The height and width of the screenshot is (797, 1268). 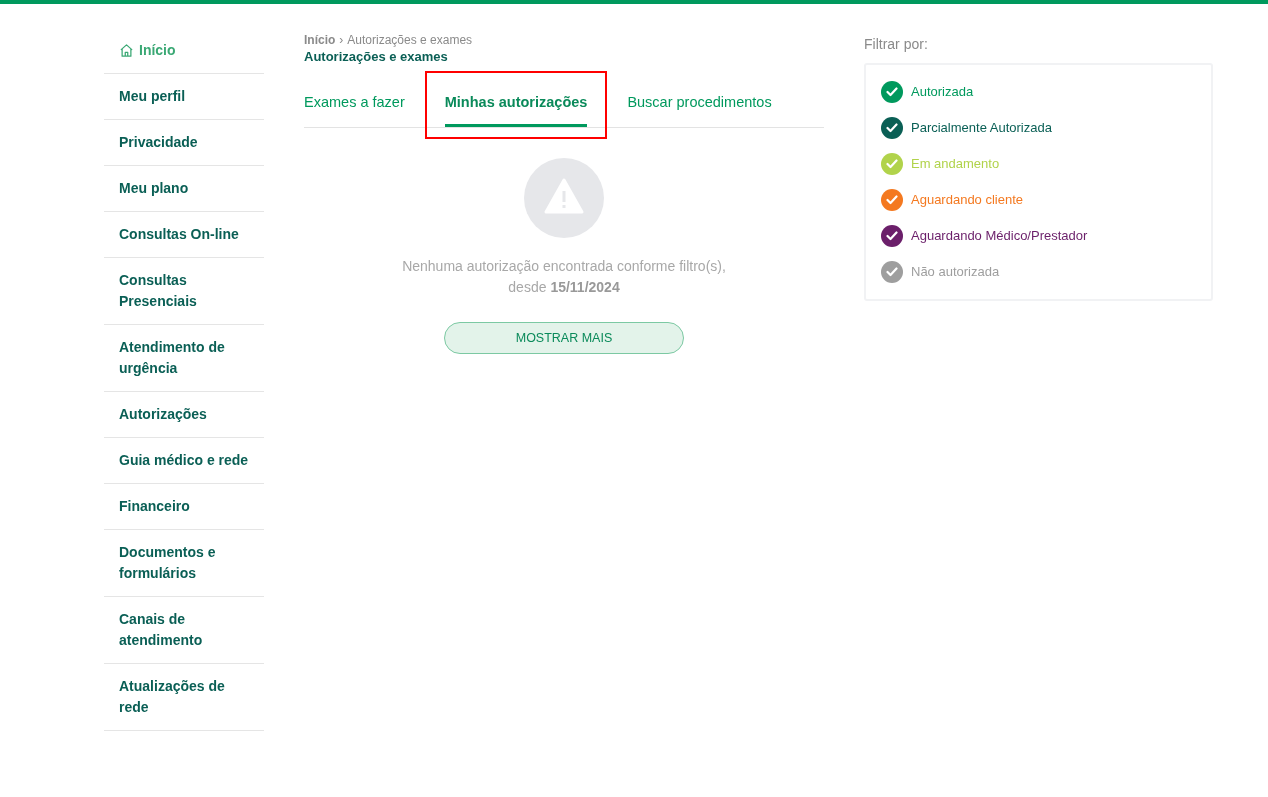 I want to click on tab: Minhas autorizações, so click(x=516, y=109).